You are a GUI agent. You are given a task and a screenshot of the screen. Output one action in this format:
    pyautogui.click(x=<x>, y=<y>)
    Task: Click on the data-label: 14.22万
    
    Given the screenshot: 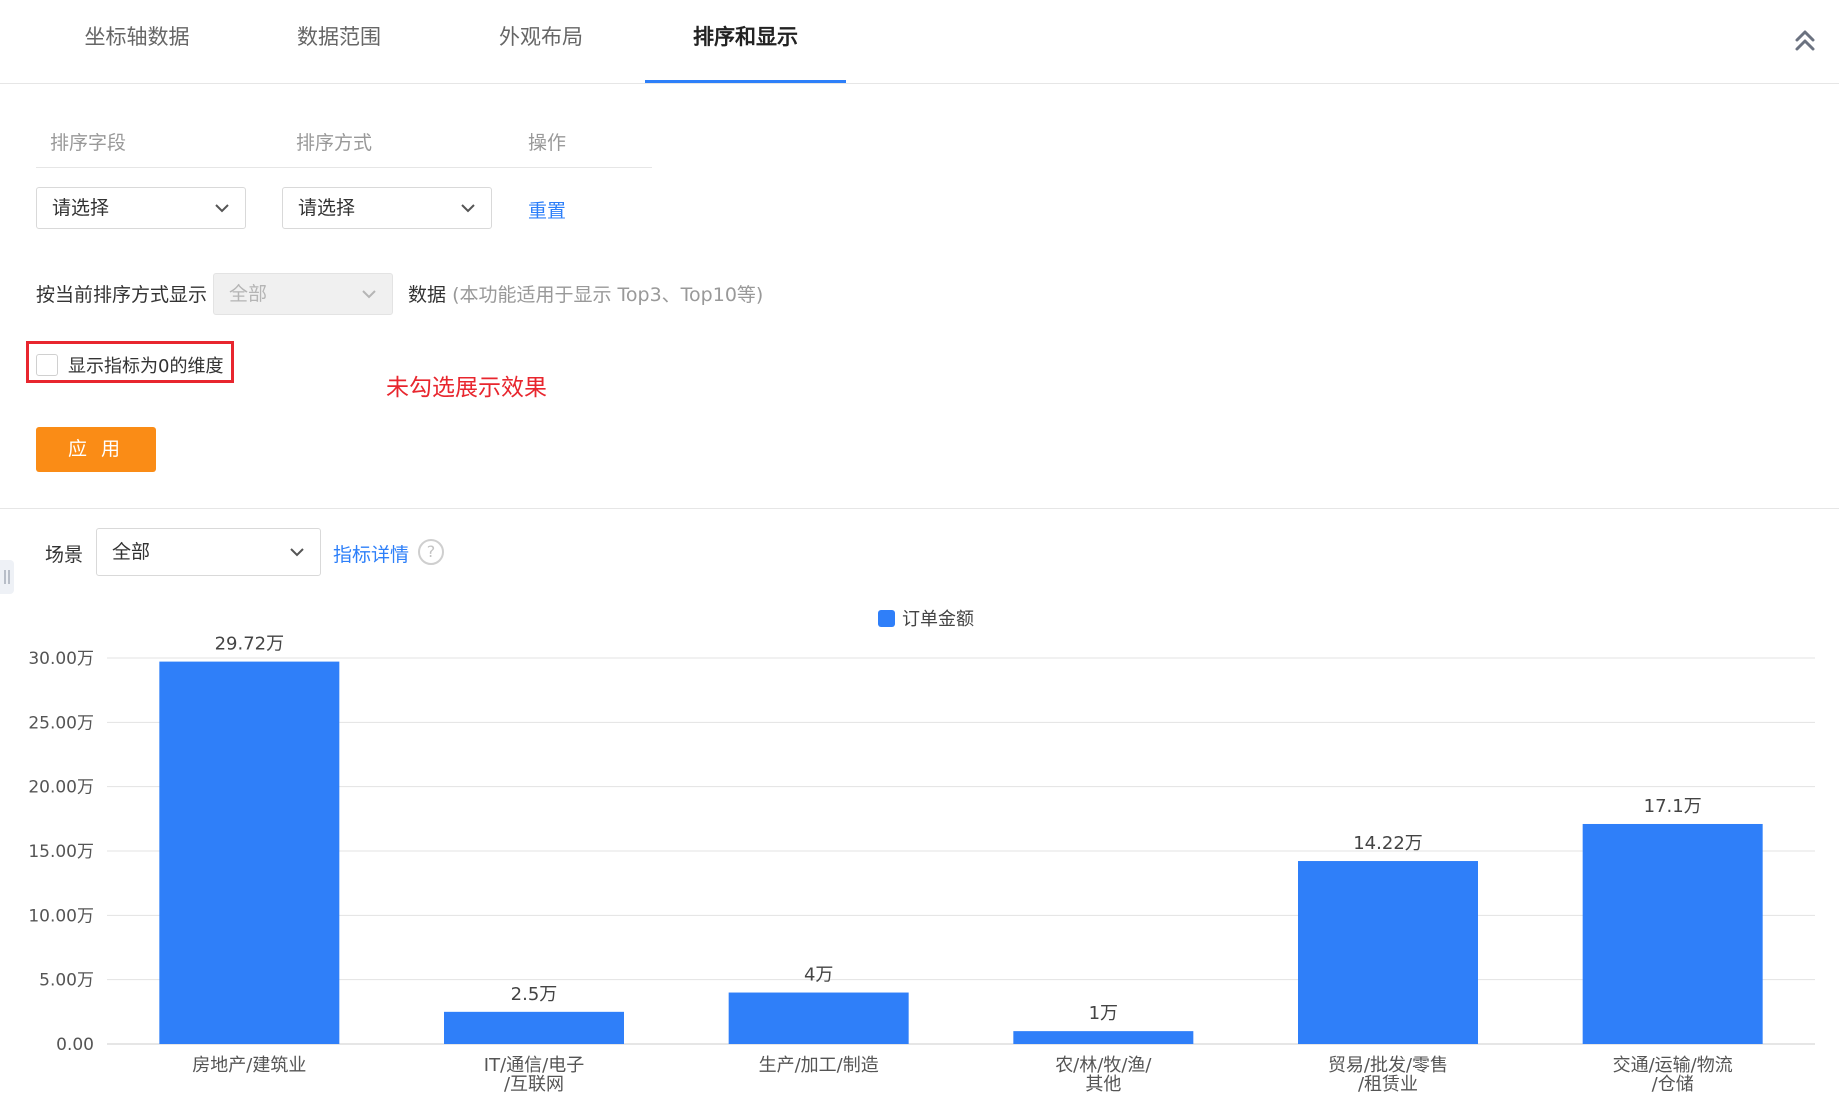 What is the action you would take?
    pyautogui.click(x=1388, y=843)
    